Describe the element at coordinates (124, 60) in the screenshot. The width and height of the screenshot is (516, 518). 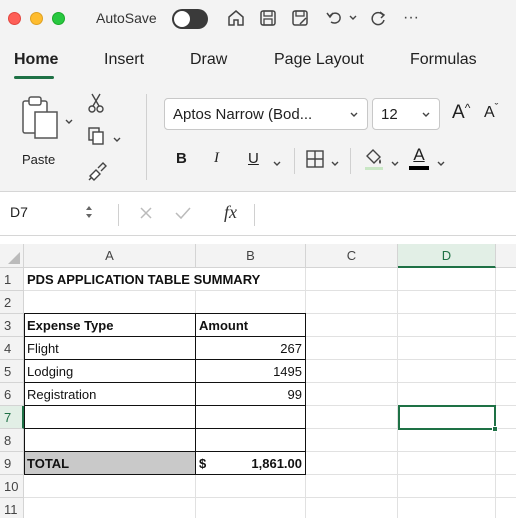
I see `tab-insert: Insert` at that location.